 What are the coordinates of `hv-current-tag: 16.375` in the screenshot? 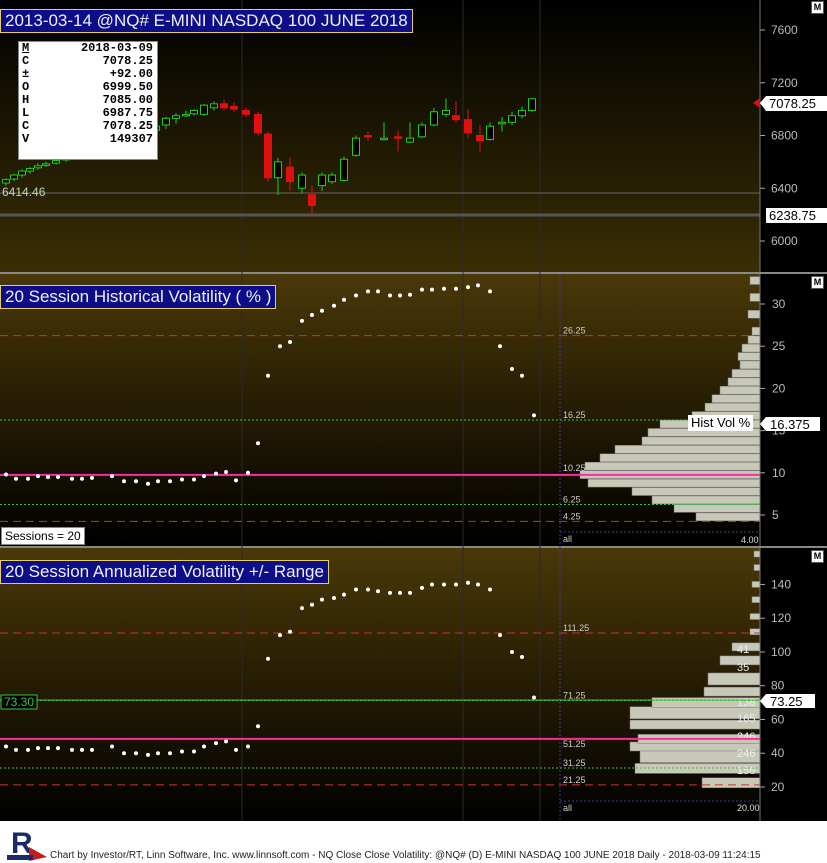 It's located at (790, 424).